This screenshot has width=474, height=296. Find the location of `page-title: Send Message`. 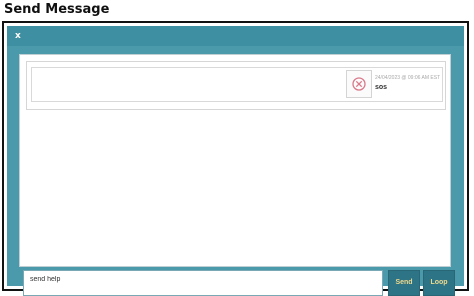

page-title: Send Message is located at coordinates (57, 9).